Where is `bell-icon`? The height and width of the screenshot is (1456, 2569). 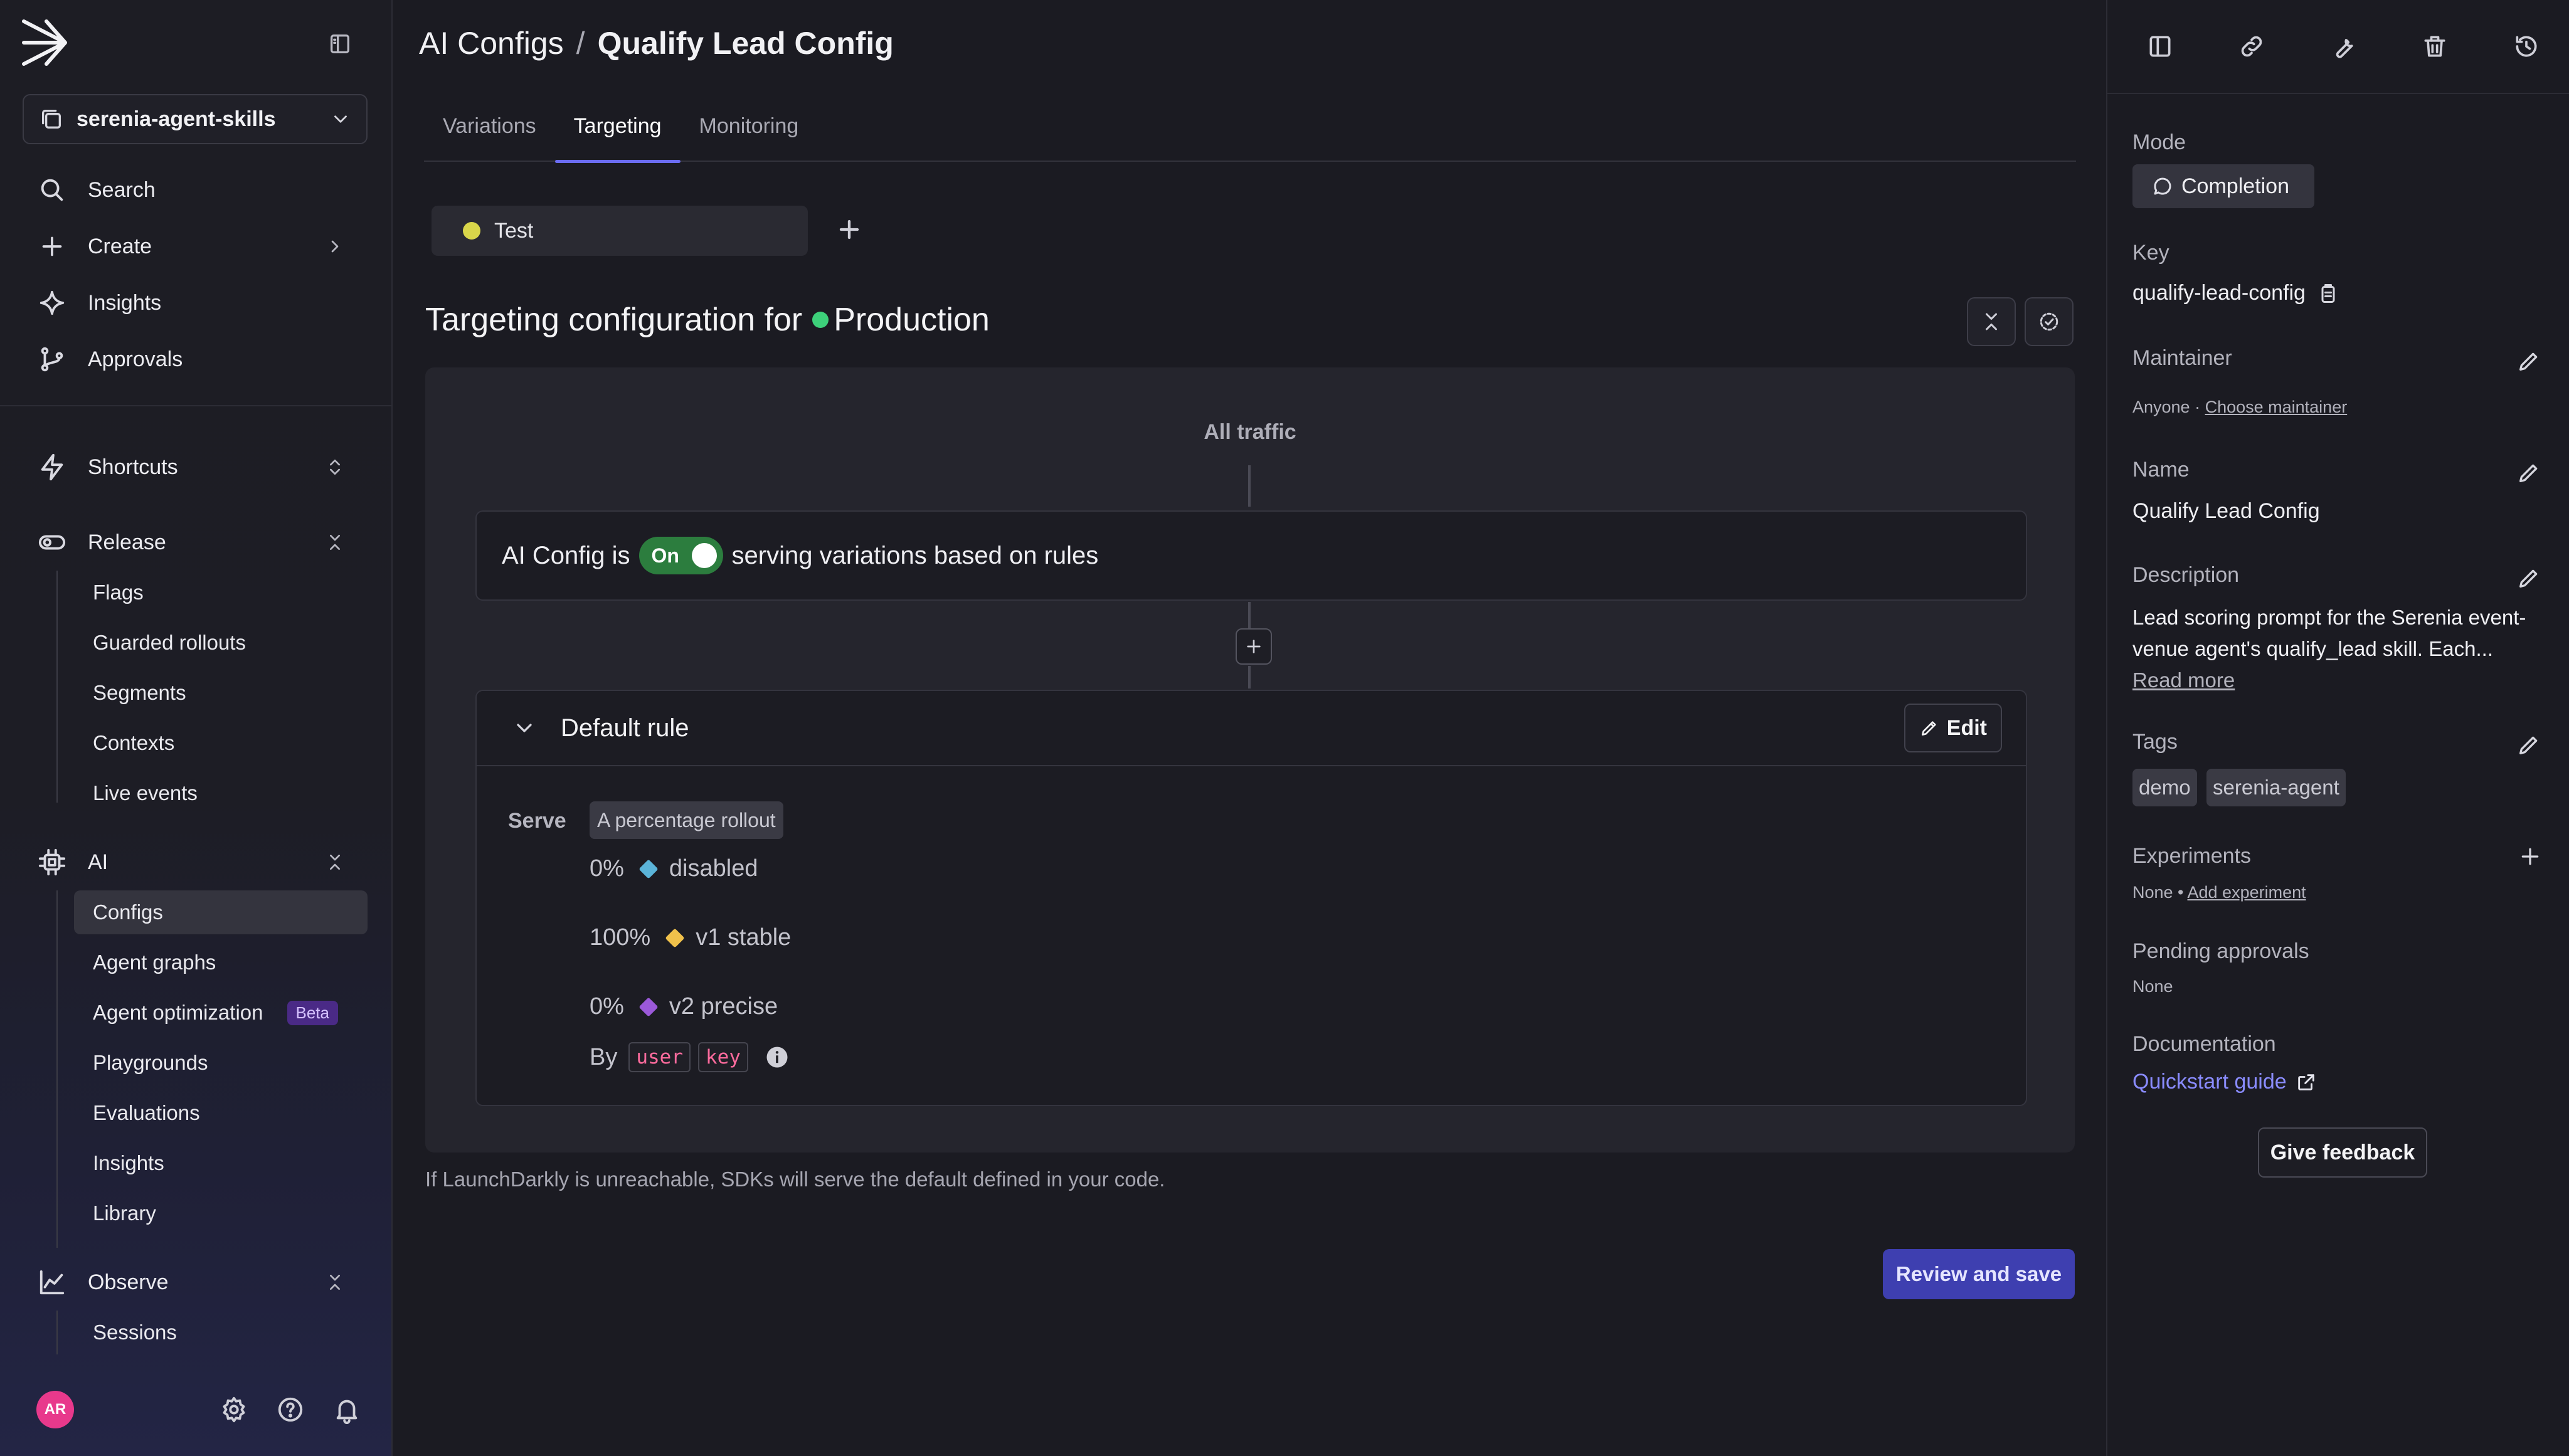 bell-icon is located at coordinates (346, 1410).